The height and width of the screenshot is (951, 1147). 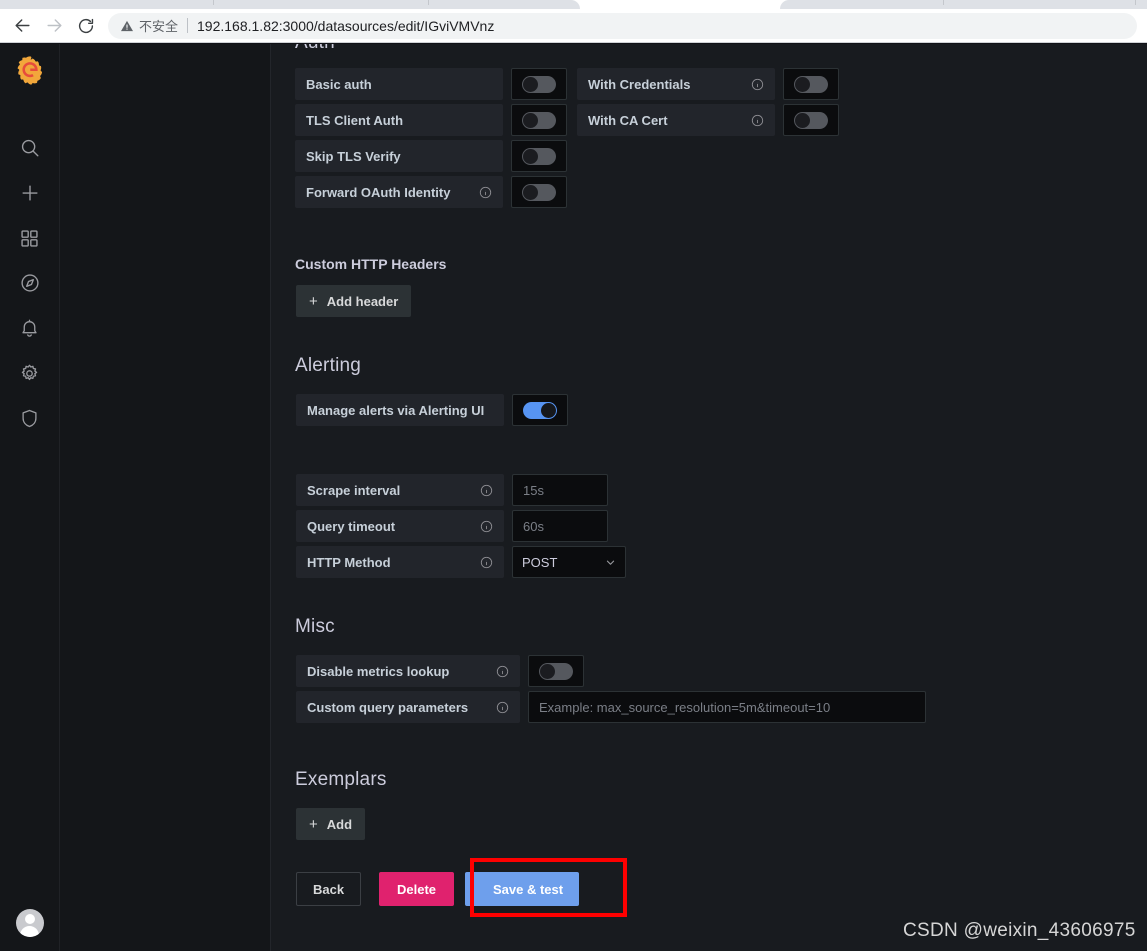 What do you see at coordinates (362, 301) in the screenshot?
I see `add-header-label: Add header` at bounding box center [362, 301].